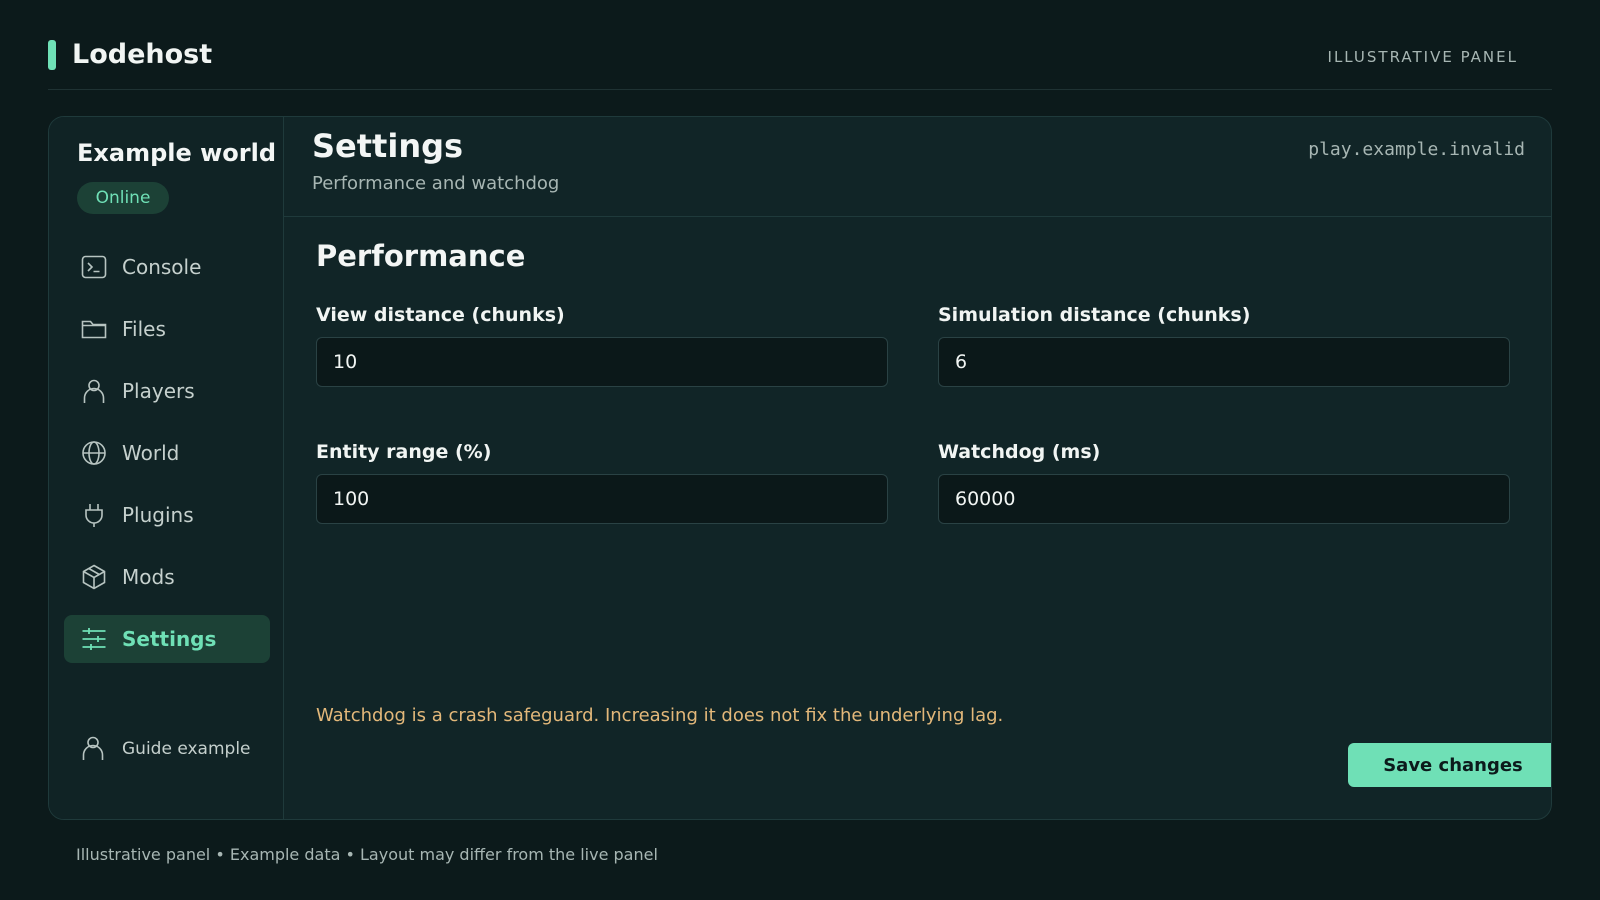 The image size is (1600, 900). Describe the element at coordinates (158, 515) in the screenshot. I see `sidebar-item-label: Plugins` at that location.